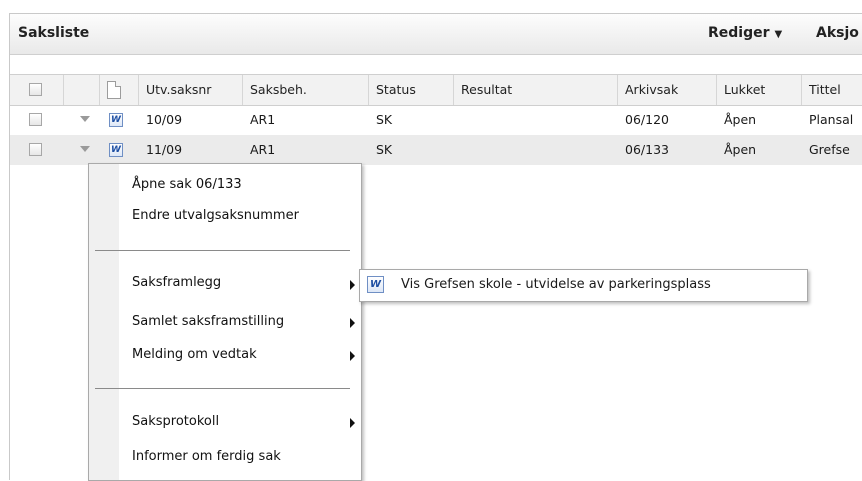 Image resolution: width=862 pixels, height=481 pixels. Describe the element at coordinates (647, 149) in the screenshot. I see `cell-arkivsak: 06/133` at that location.